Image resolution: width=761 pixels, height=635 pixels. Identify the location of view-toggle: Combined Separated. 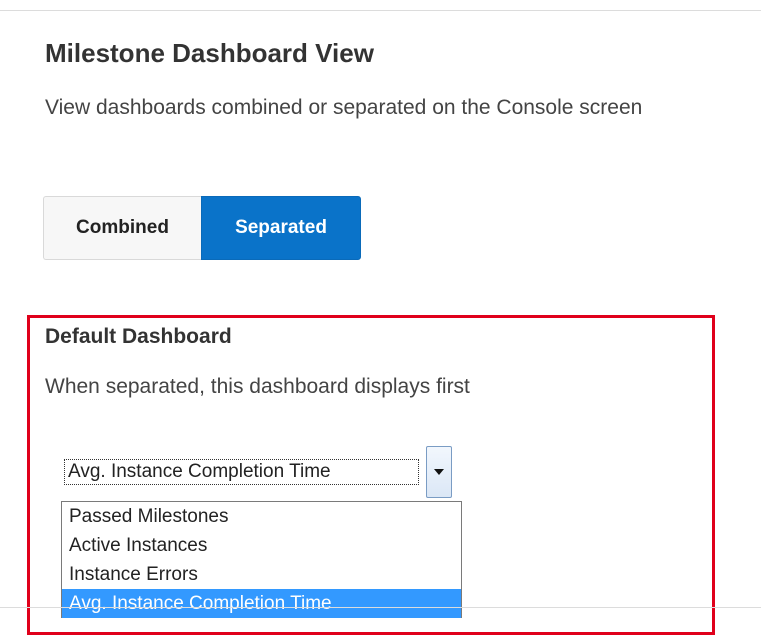
(202, 228).